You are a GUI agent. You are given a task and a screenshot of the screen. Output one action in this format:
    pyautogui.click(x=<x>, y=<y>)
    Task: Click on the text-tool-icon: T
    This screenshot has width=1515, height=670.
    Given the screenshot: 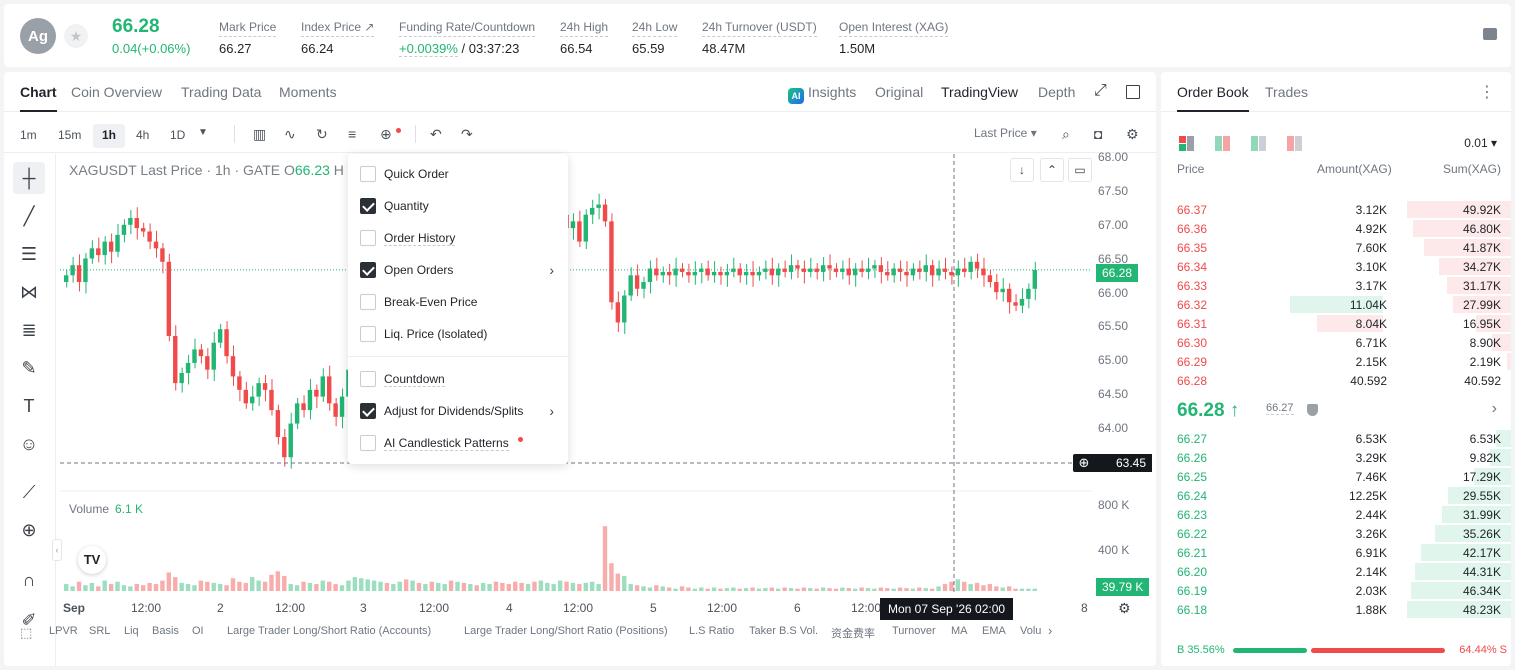 What is the action you would take?
    pyautogui.click(x=29, y=406)
    